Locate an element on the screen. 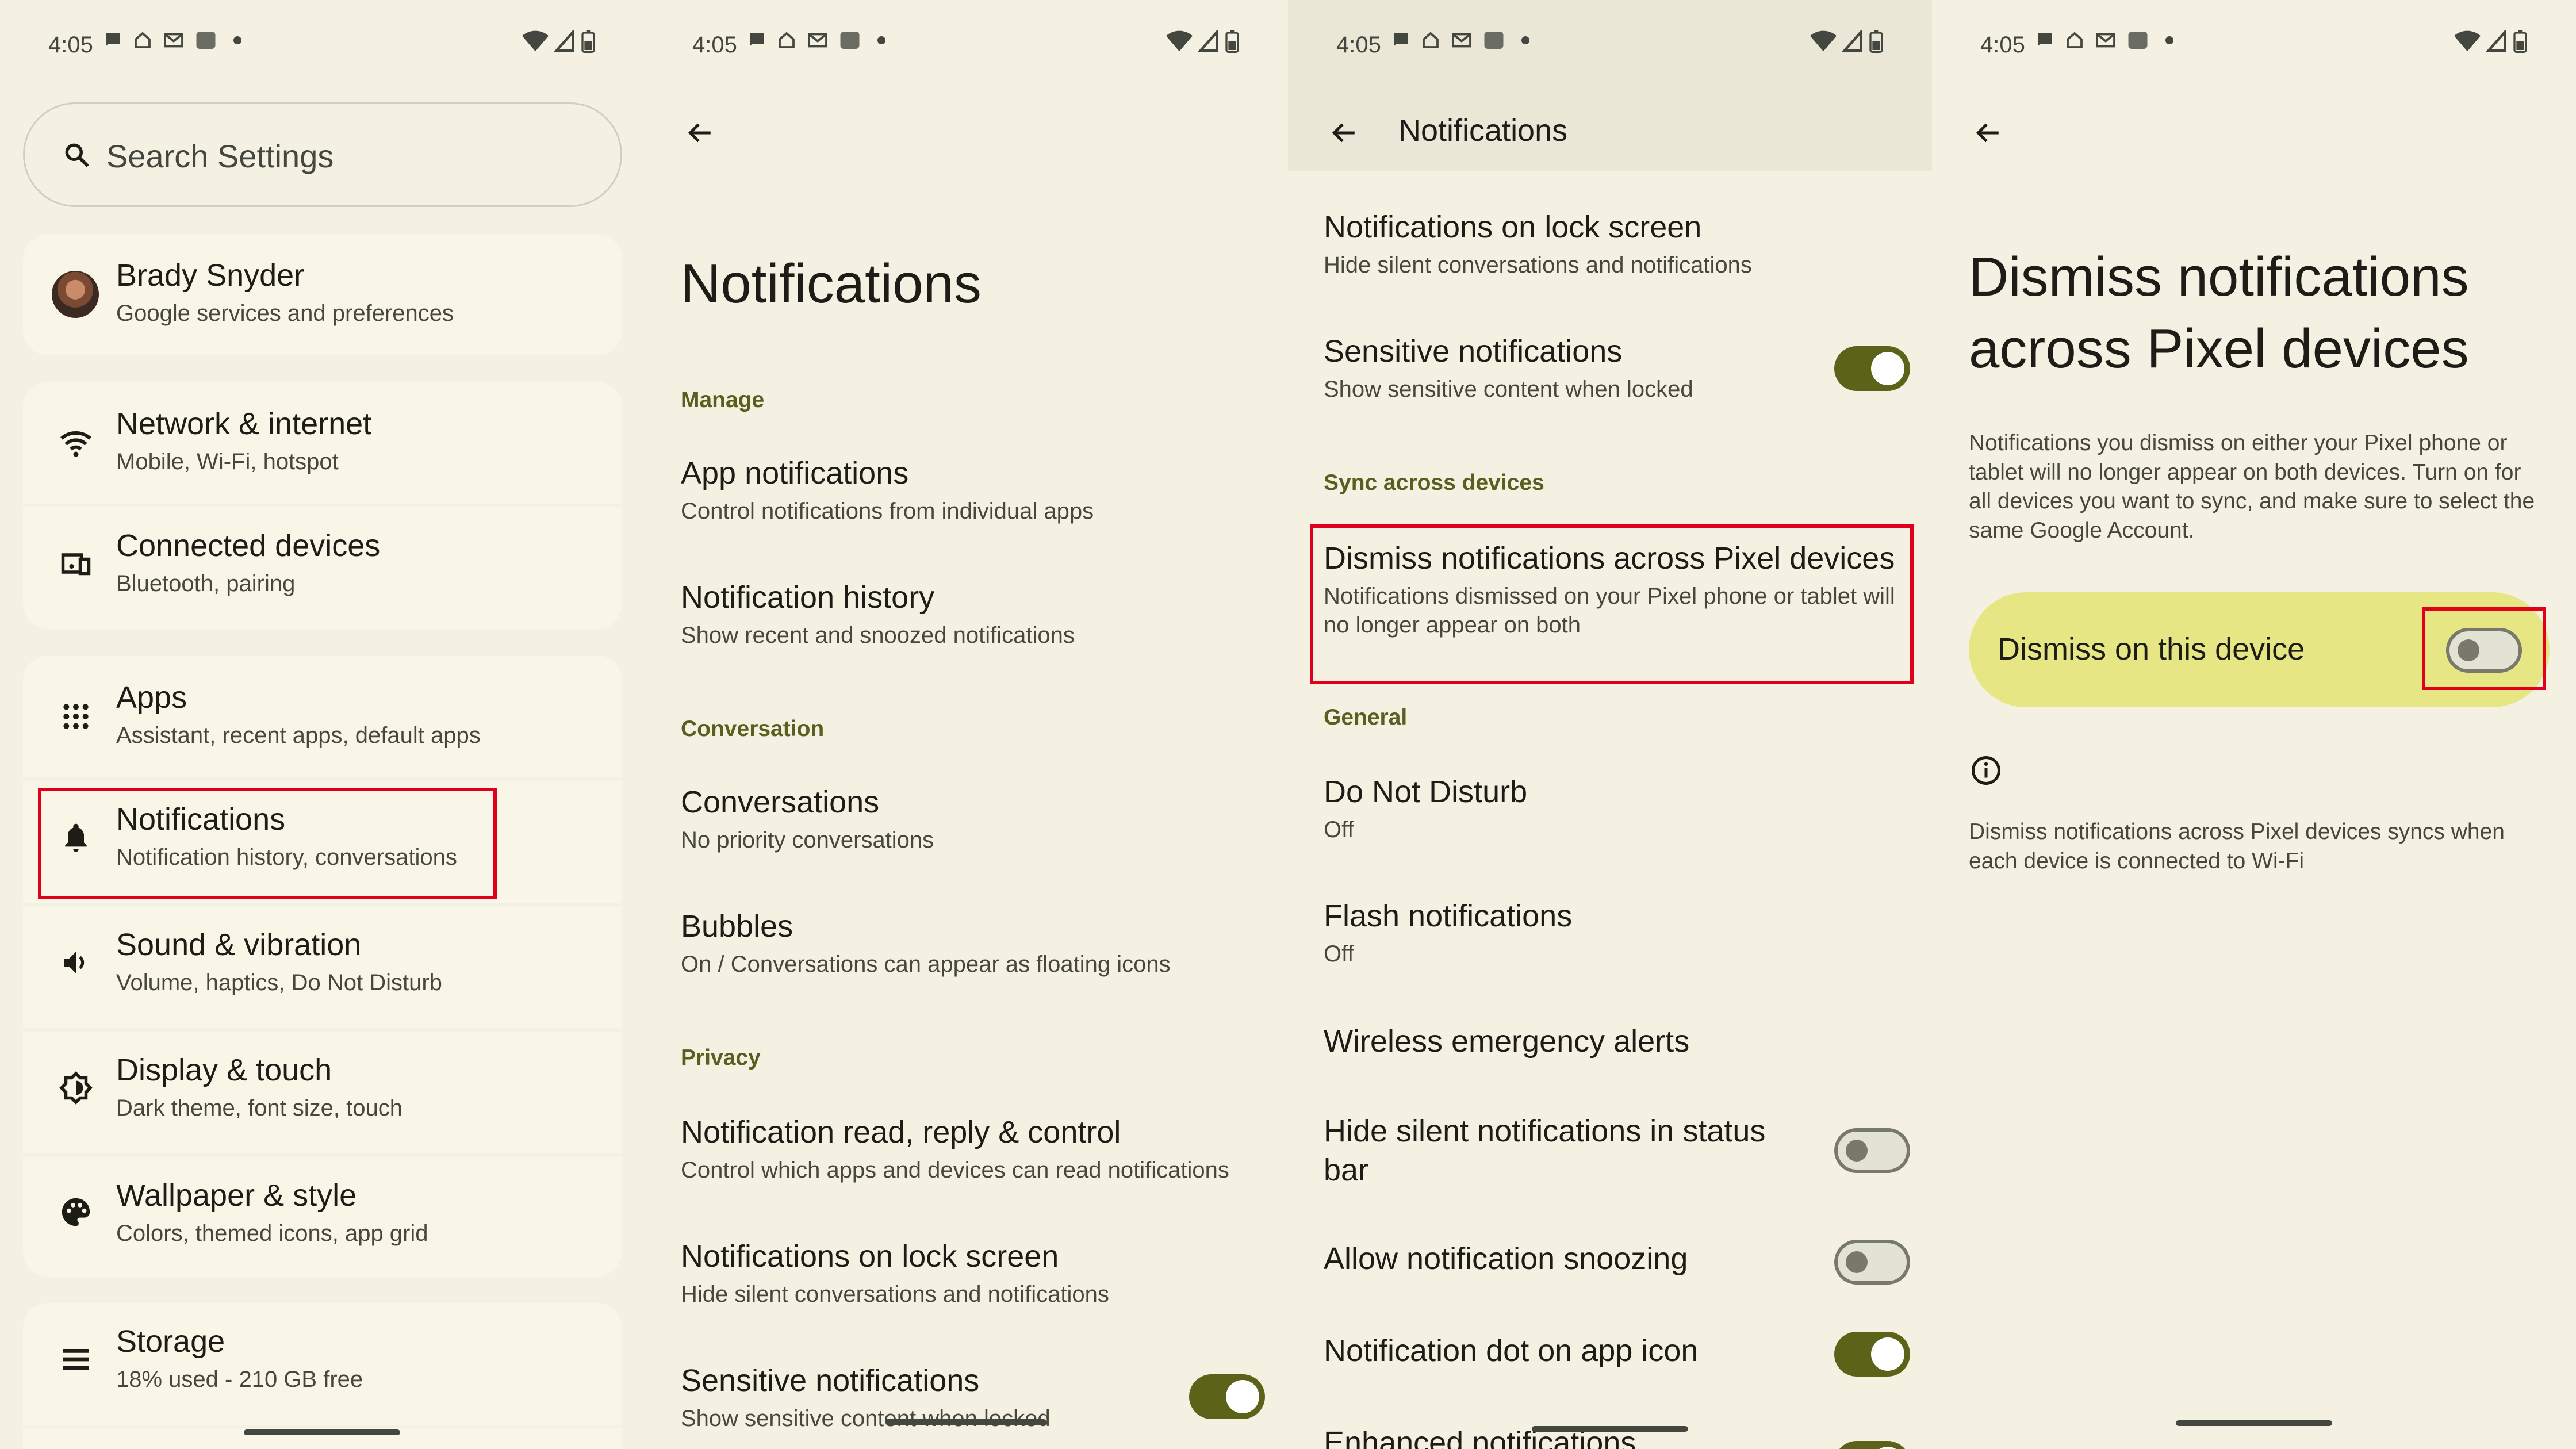  settings-item-title: Connected devices is located at coordinates (248, 545).